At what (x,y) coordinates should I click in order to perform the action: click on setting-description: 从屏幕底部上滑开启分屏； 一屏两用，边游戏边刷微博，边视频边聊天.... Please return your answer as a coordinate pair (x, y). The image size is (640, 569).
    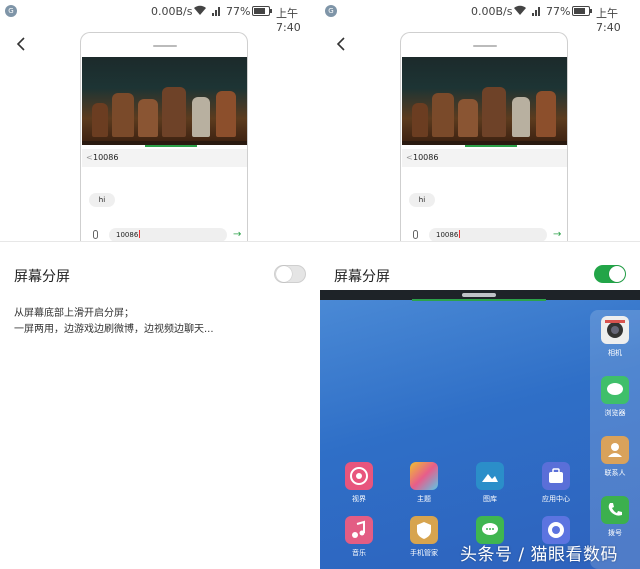
    Looking at the image, I should click on (114, 321).